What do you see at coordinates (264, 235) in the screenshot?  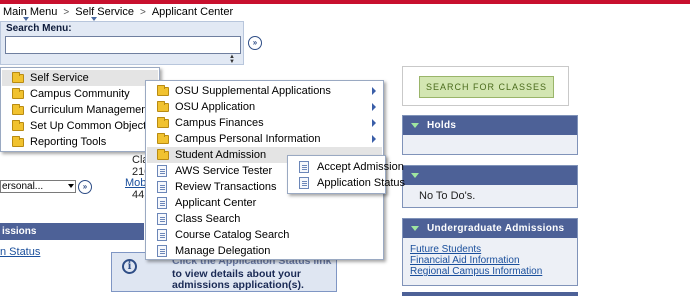 I see `menu-item-course-catalog-search: Course Catalog Search` at bounding box center [264, 235].